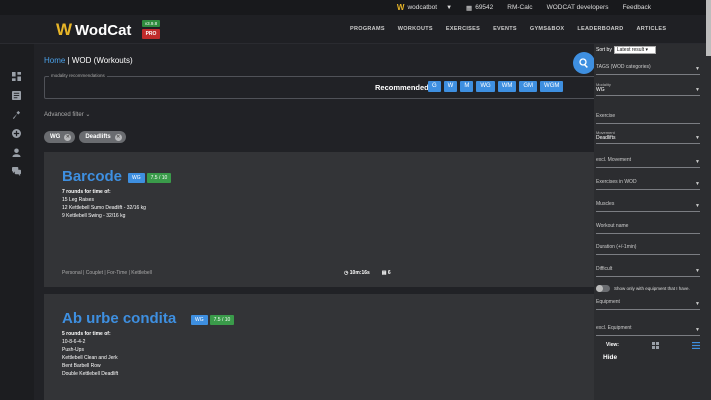 Image resolution: width=711 pixels, height=400 pixels. Describe the element at coordinates (119, 318) in the screenshot. I see `wod-title: Ab urbe condita` at that location.